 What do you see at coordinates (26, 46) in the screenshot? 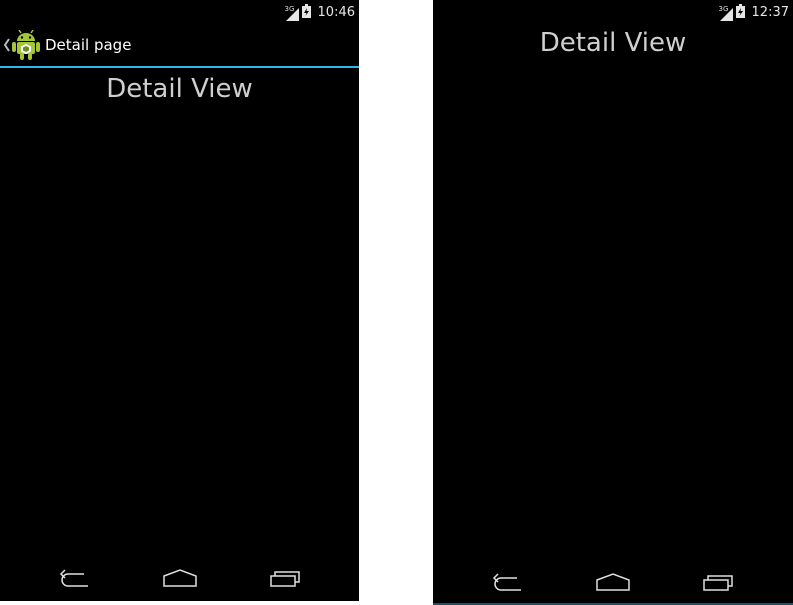
I see `android-app-icon` at bounding box center [26, 46].